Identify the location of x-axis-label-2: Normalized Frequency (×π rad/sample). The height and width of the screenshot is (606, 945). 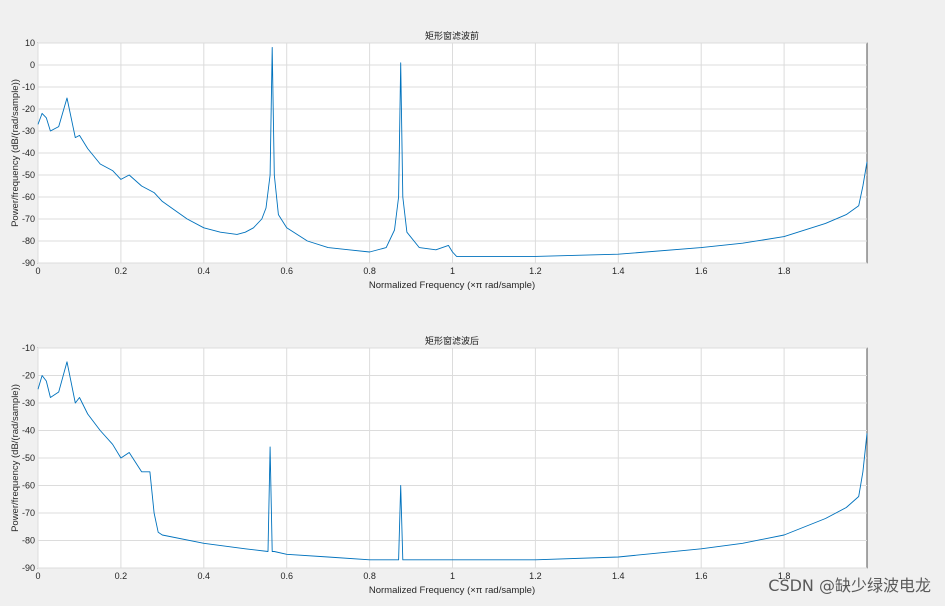
(452, 590).